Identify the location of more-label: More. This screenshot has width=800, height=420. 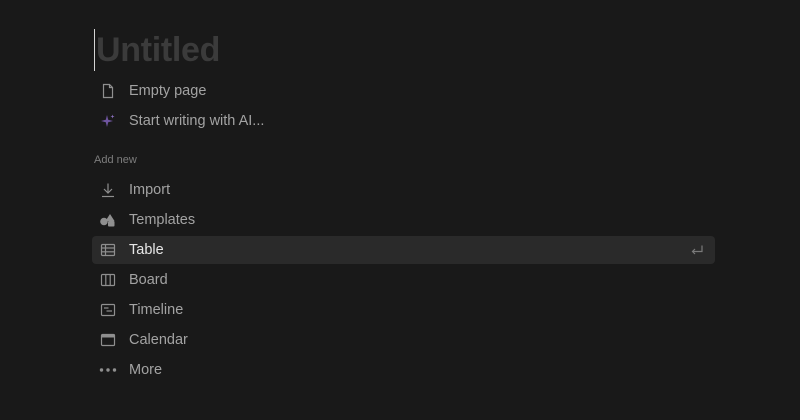
(146, 370).